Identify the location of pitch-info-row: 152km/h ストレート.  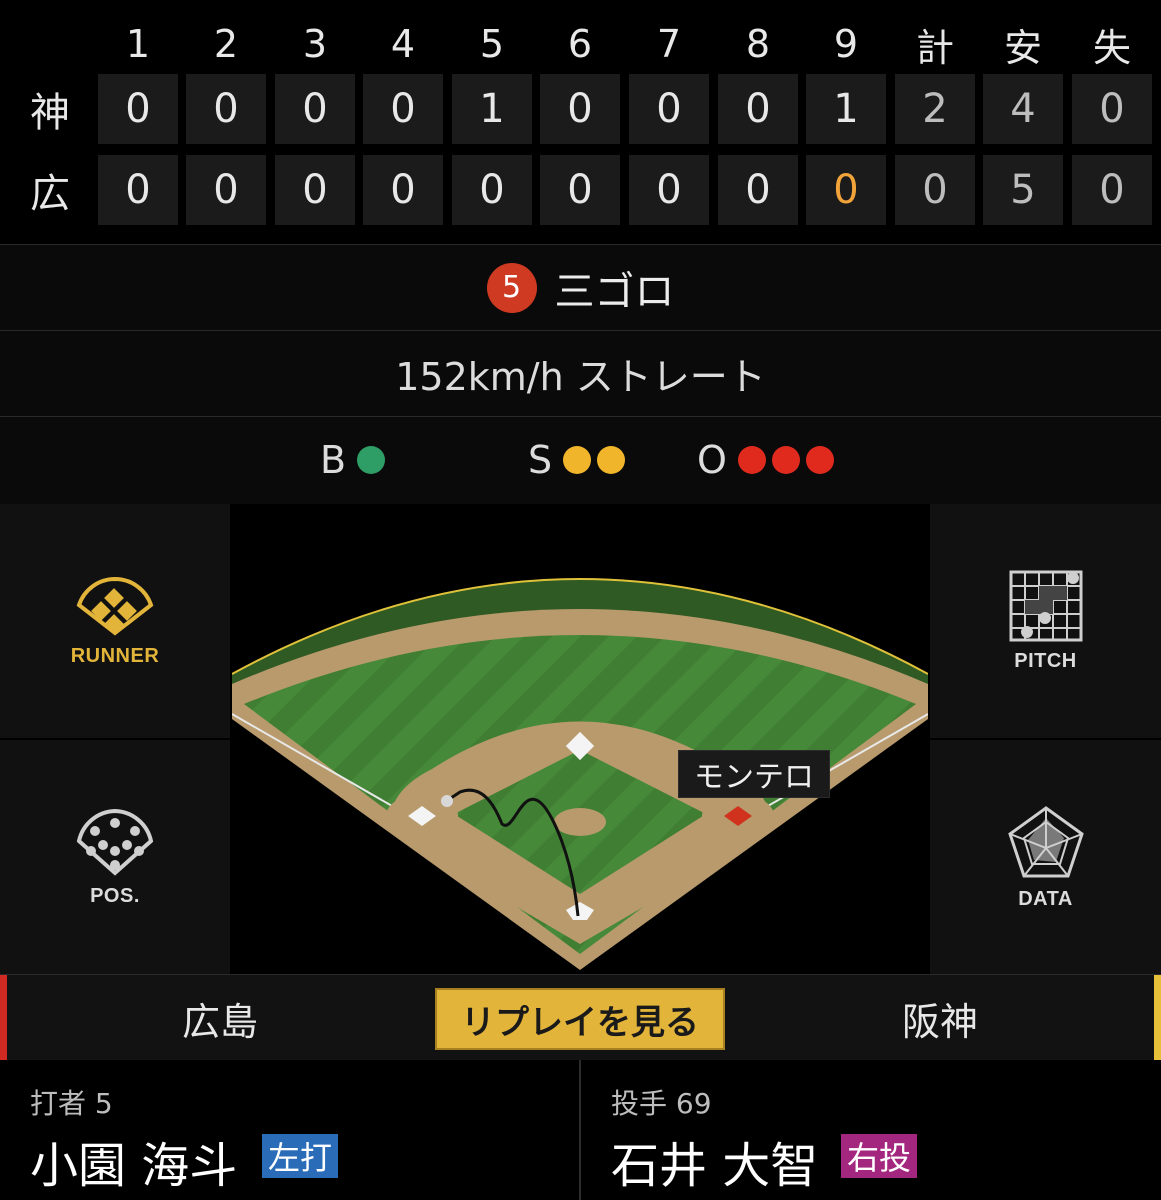
(580, 373).